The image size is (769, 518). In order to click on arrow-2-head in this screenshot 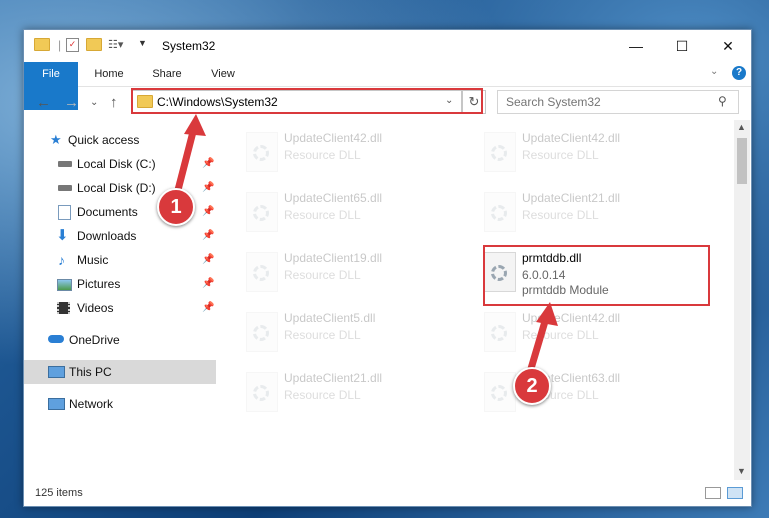, I will do `click(547, 314)`.